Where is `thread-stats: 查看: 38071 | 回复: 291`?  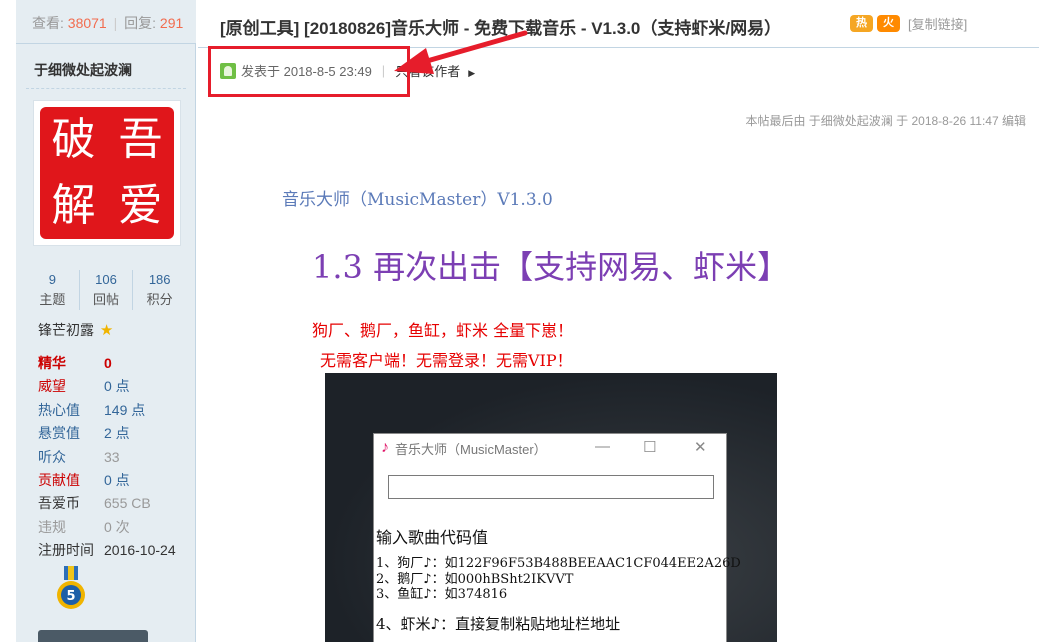 thread-stats: 查看: 38071 | 回复: 291 is located at coordinates (106, 22).